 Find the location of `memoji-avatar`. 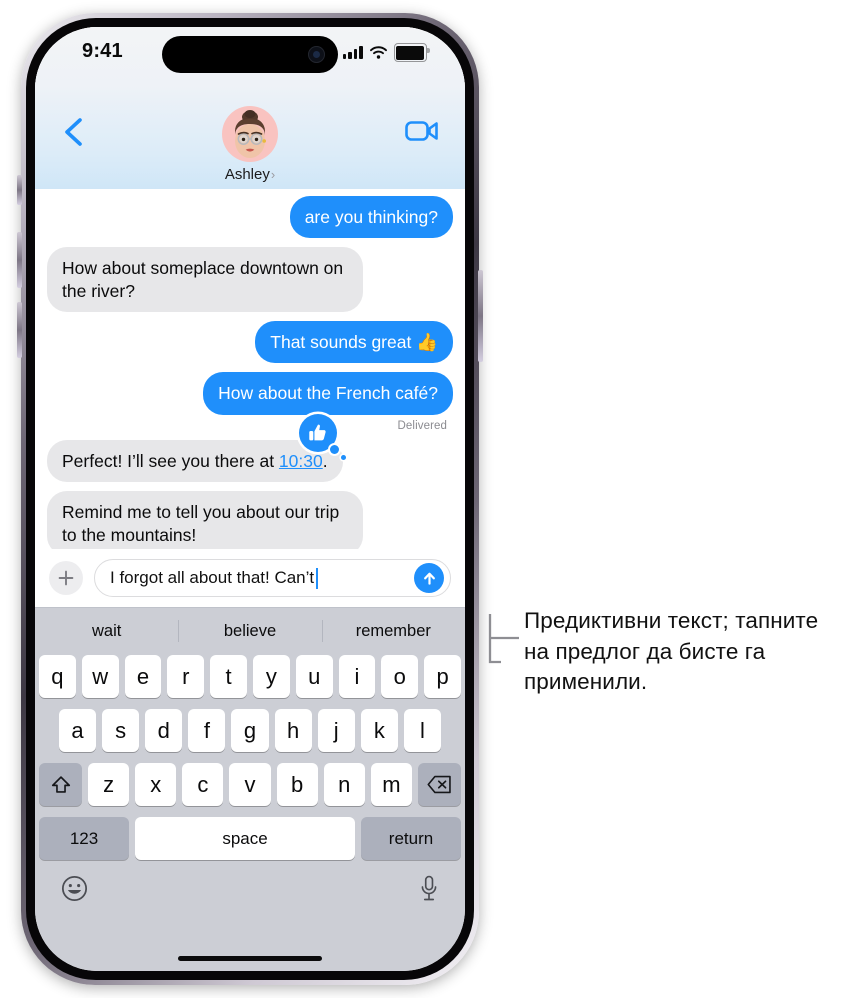

memoji-avatar is located at coordinates (250, 134).